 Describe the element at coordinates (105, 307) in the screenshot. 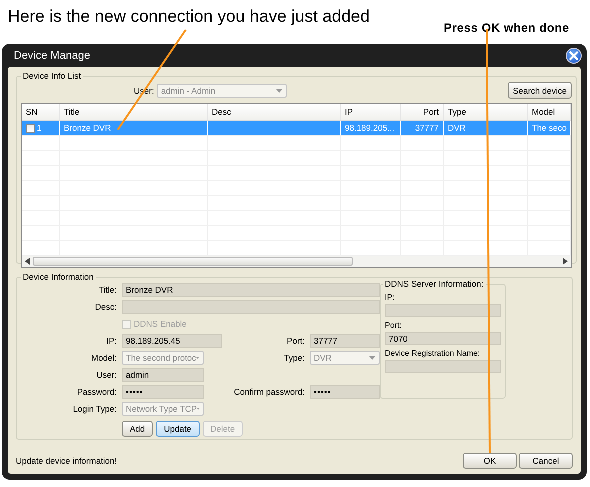

I see `field-label: Desc:` at that location.